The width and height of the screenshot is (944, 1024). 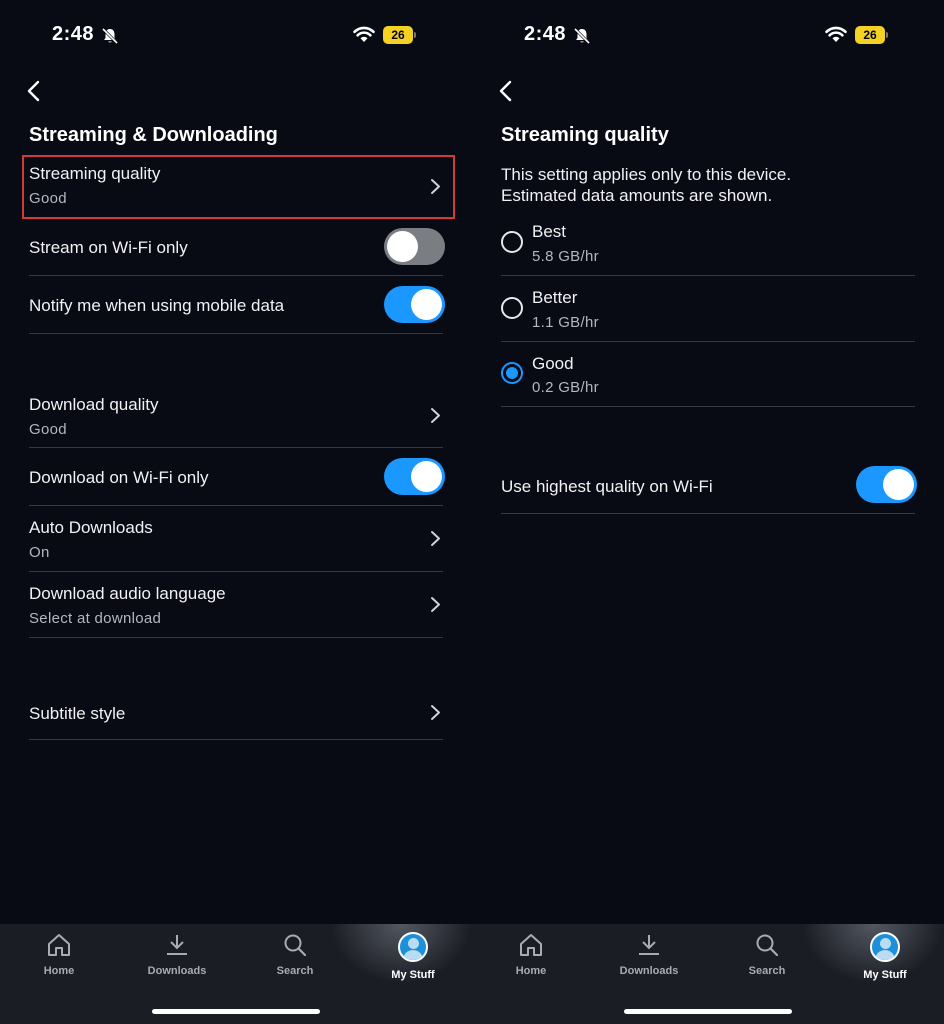 I want to click on setting-value: Select at download, so click(x=95, y=618).